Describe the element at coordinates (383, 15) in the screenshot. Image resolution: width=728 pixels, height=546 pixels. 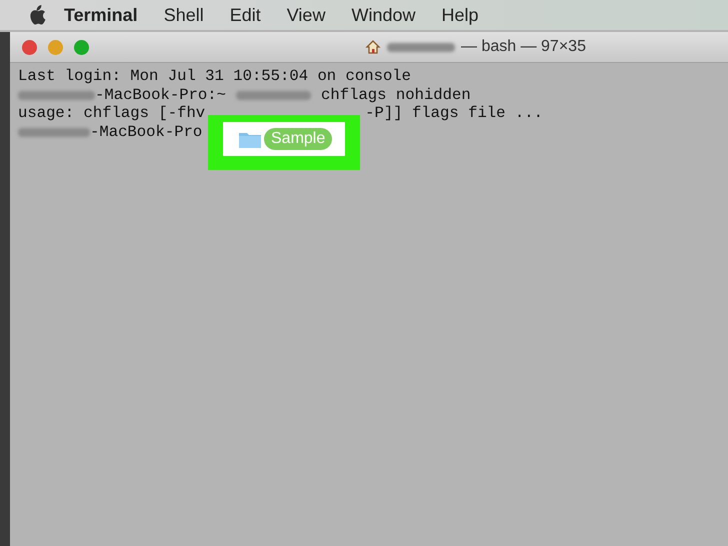
I see `menu-item: Window` at that location.